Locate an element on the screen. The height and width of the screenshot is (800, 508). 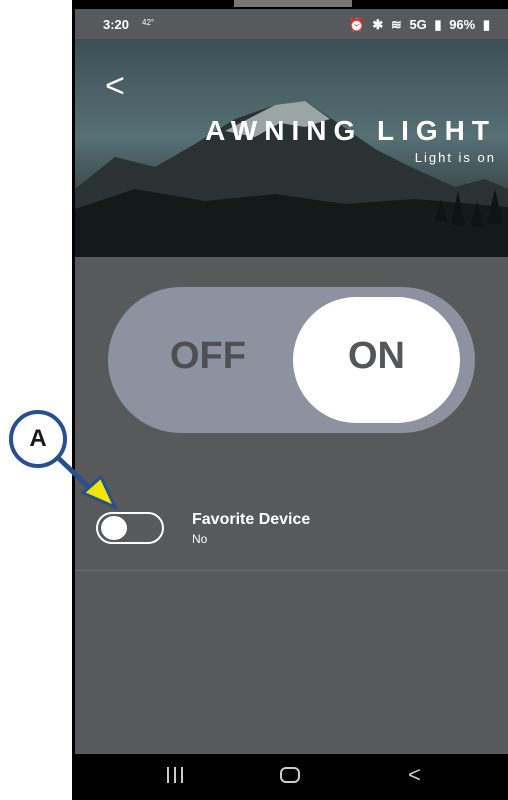
toggle-knob-on: ON is located at coordinates (376, 360).